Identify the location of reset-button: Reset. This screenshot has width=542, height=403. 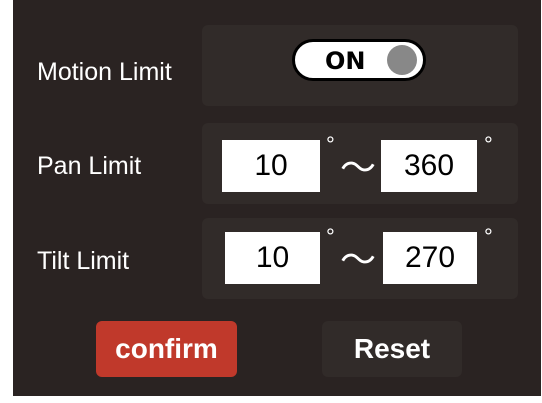
(392, 349).